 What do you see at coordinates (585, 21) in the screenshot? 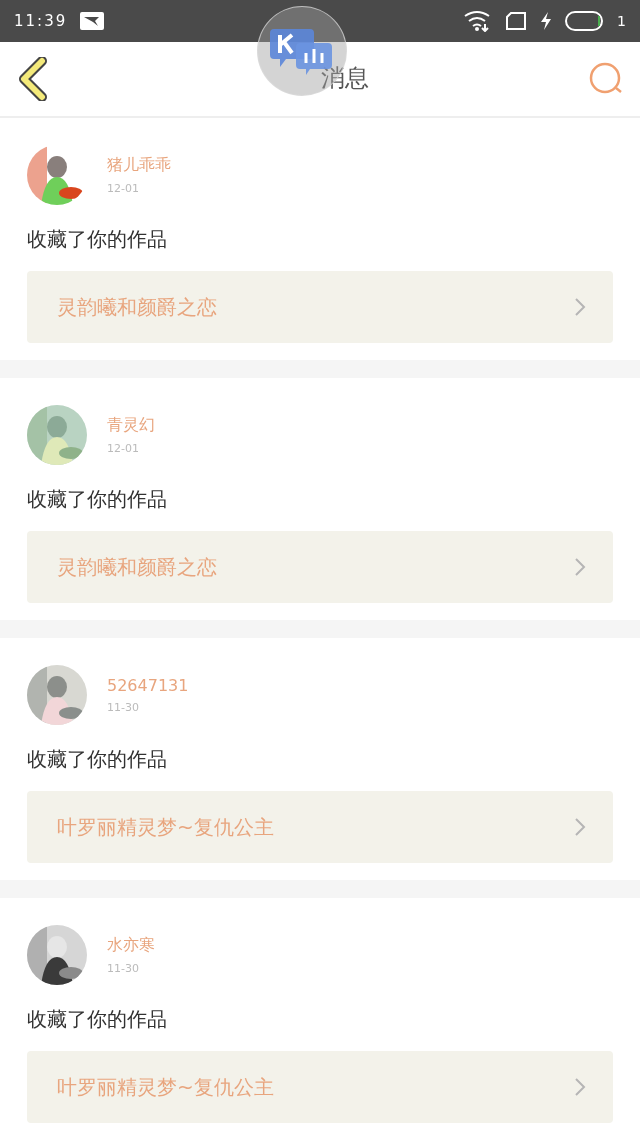
I see `battery-icon` at bounding box center [585, 21].